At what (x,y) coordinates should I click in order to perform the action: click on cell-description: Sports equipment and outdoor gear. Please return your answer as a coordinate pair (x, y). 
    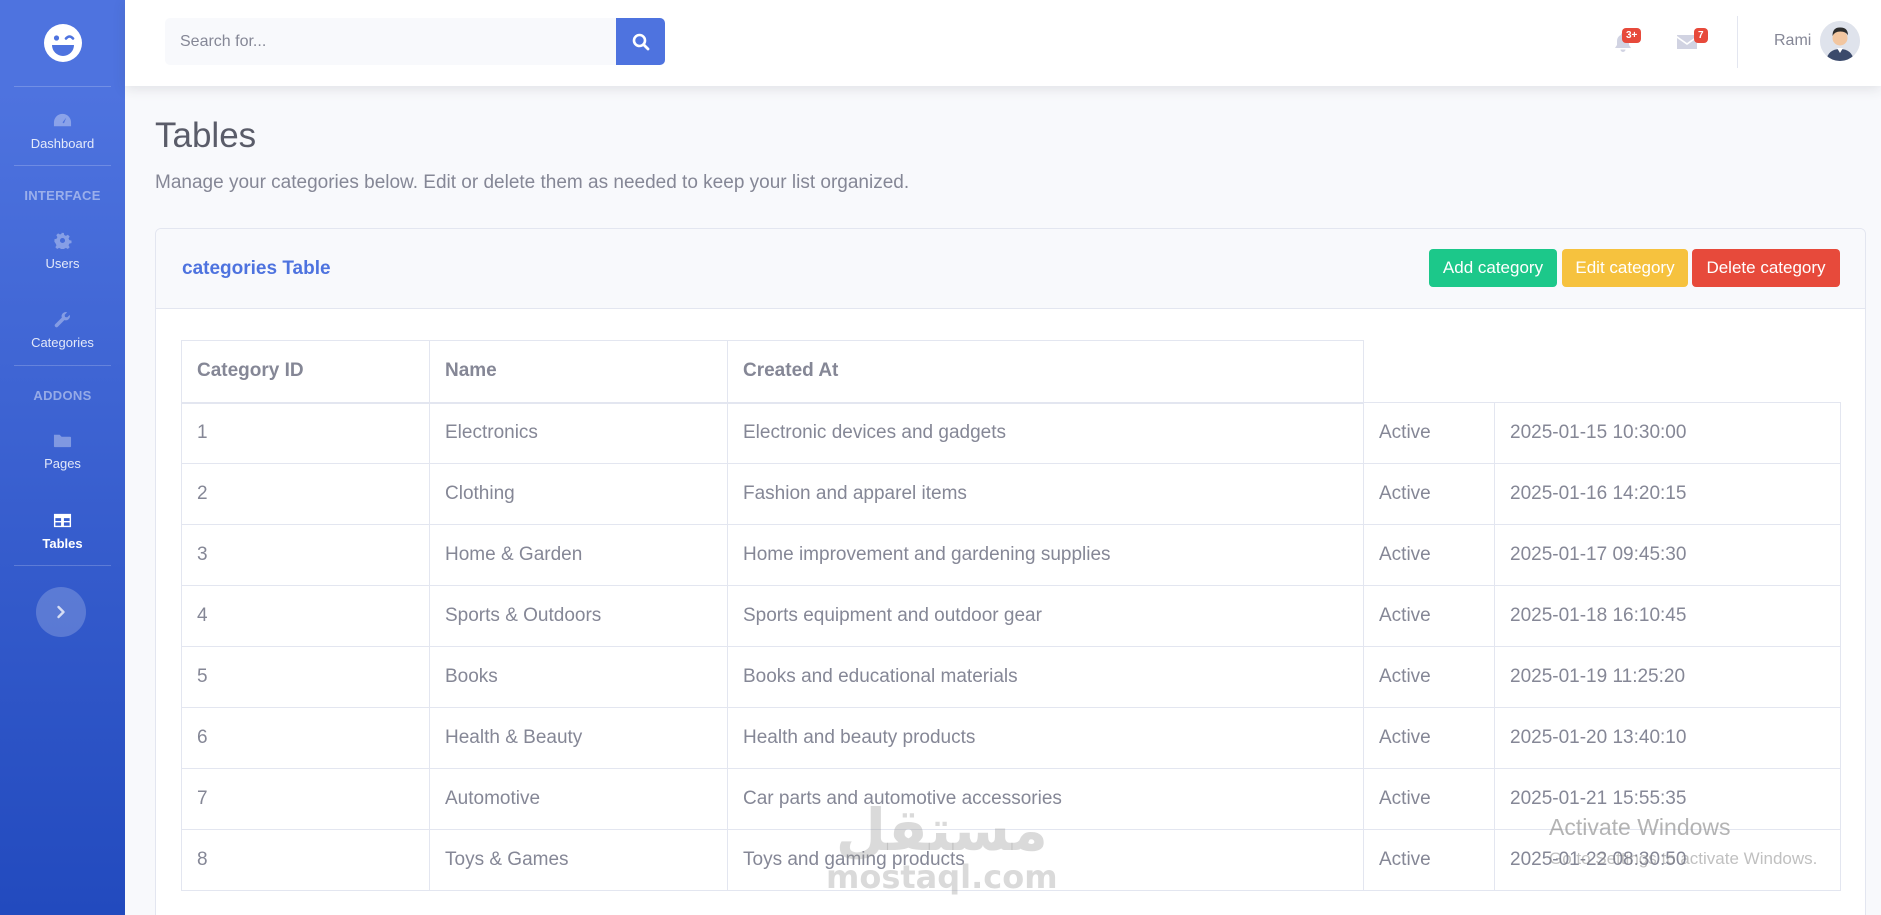
    Looking at the image, I should click on (1045, 616).